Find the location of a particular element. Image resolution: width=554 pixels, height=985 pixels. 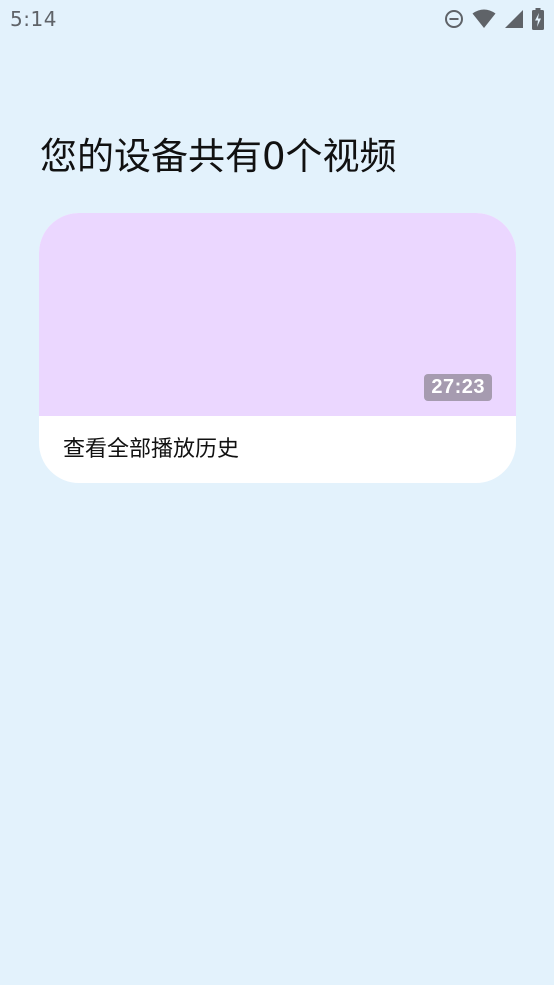

do-not-disturb-icon is located at coordinates (454, 19).